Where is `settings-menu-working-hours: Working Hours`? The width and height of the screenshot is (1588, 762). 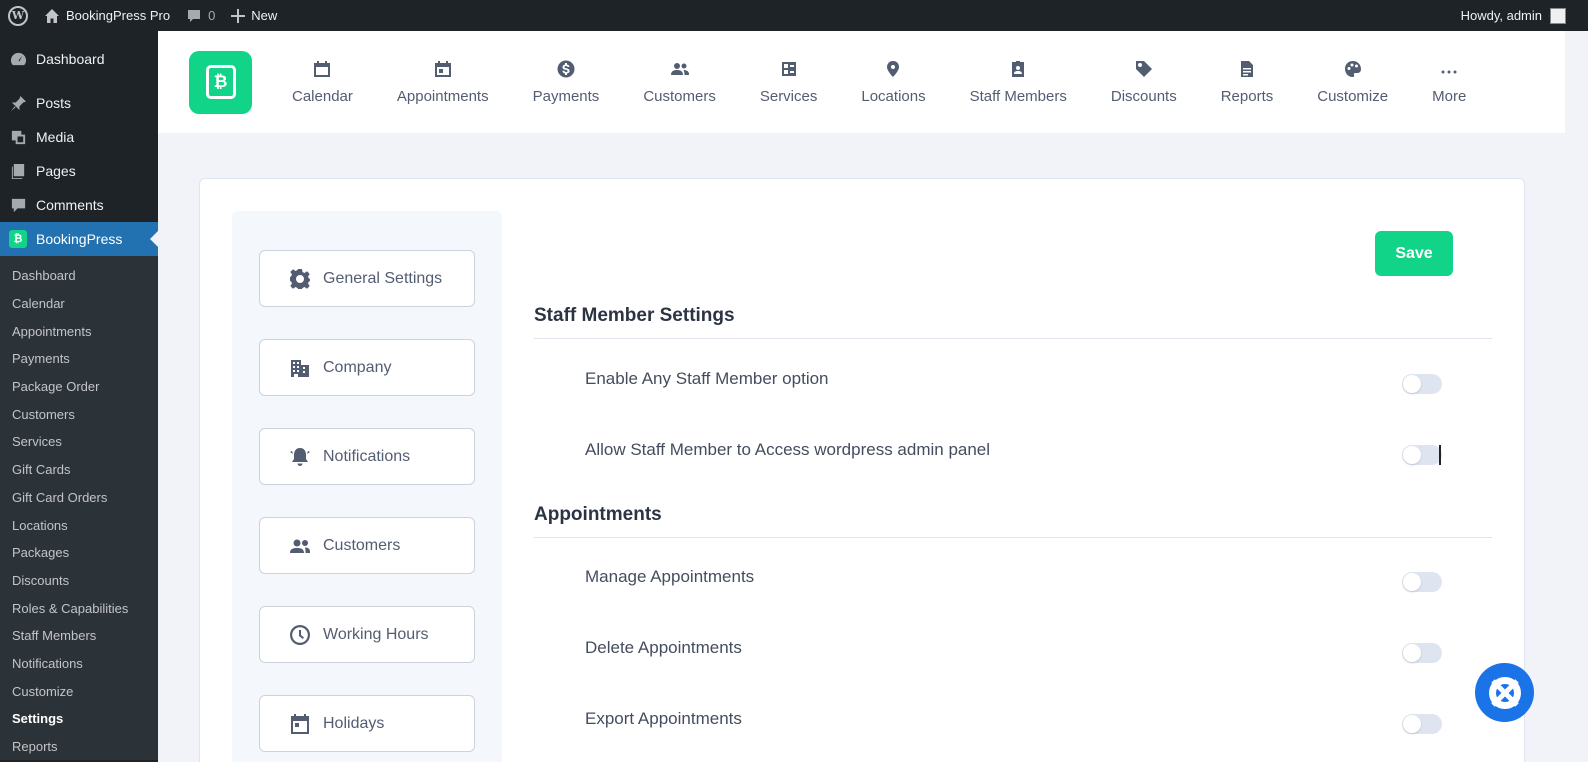 settings-menu-working-hours: Working Hours is located at coordinates (367, 634).